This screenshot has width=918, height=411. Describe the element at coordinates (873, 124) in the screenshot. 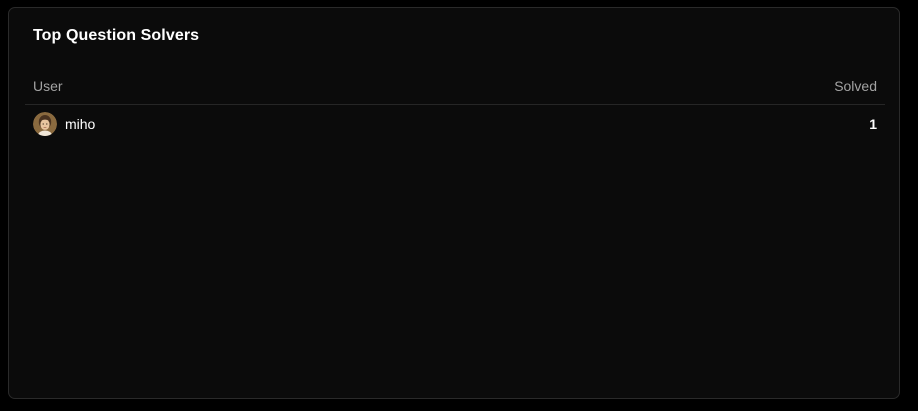

I see `solved-count: 1` at that location.